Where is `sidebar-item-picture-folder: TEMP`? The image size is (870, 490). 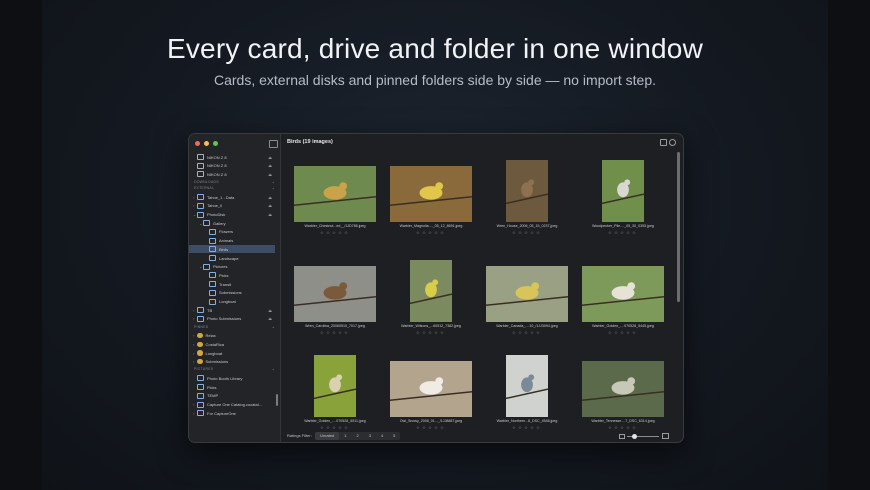 sidebar-item-picture-folder: TEMP is located at coordinates (232, 396).